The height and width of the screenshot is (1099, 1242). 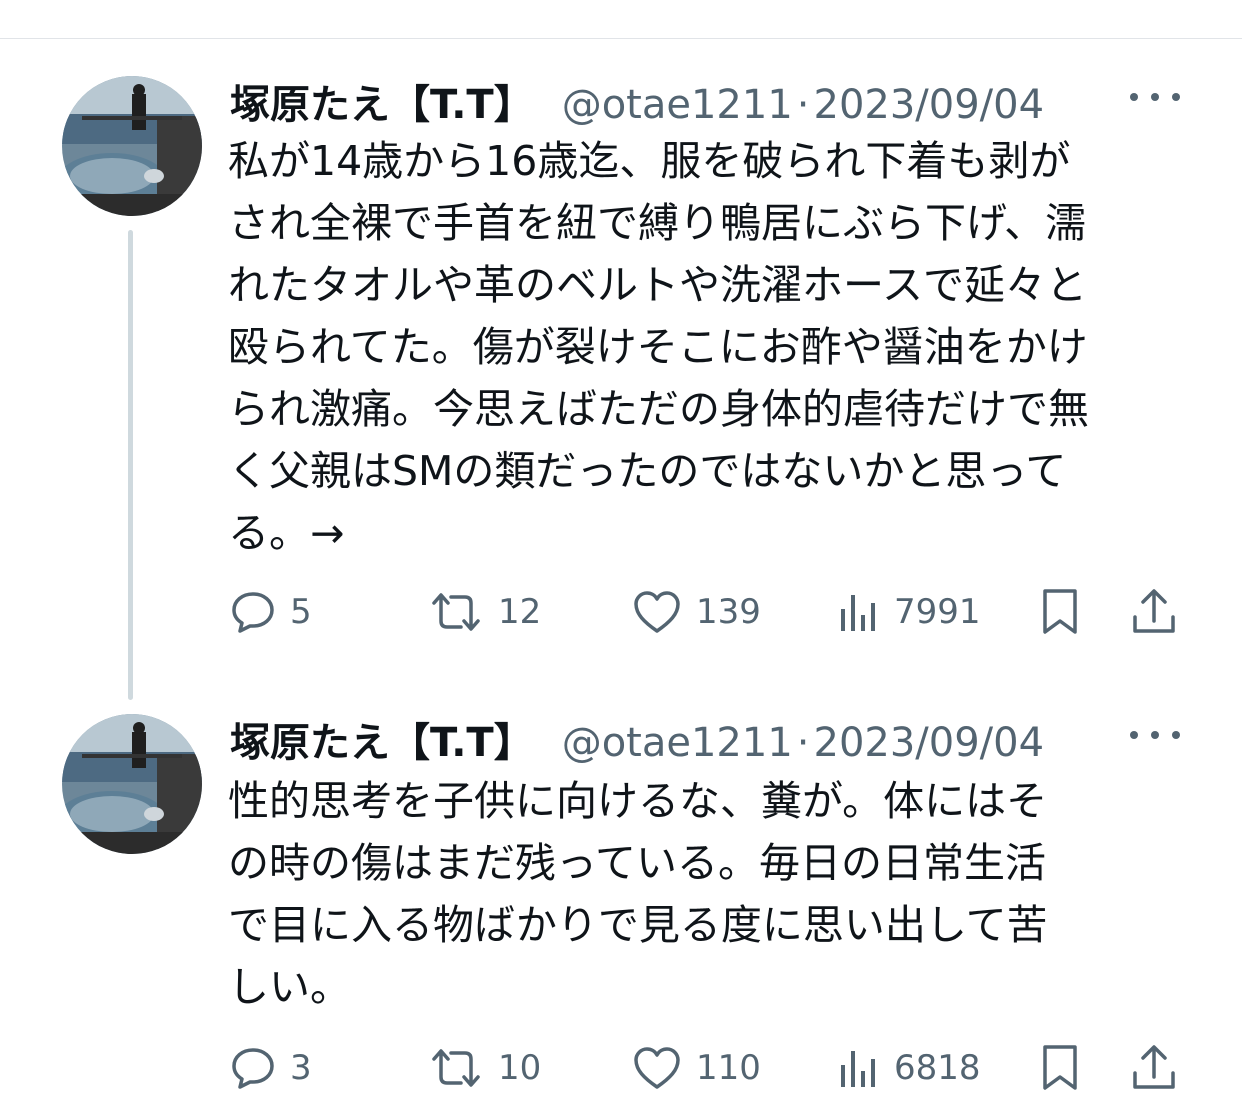 I want to click on views-button: 7991, so click(x=909, y=612).